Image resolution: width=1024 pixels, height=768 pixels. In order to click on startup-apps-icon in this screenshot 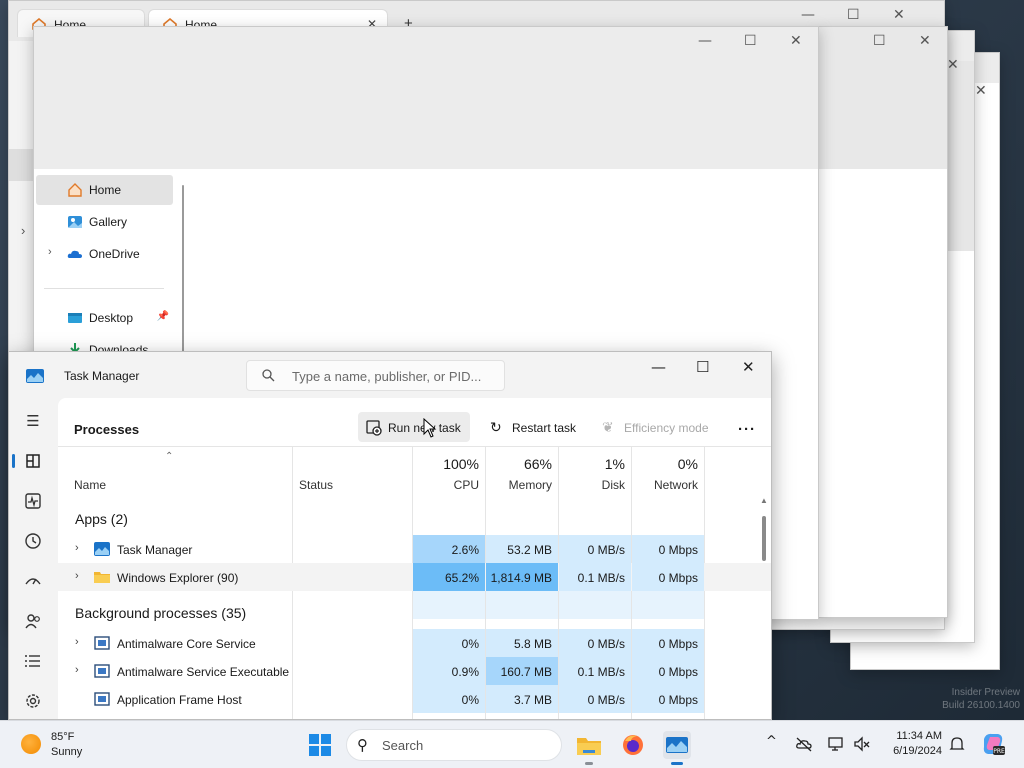, I will do `click(33, 581)`.